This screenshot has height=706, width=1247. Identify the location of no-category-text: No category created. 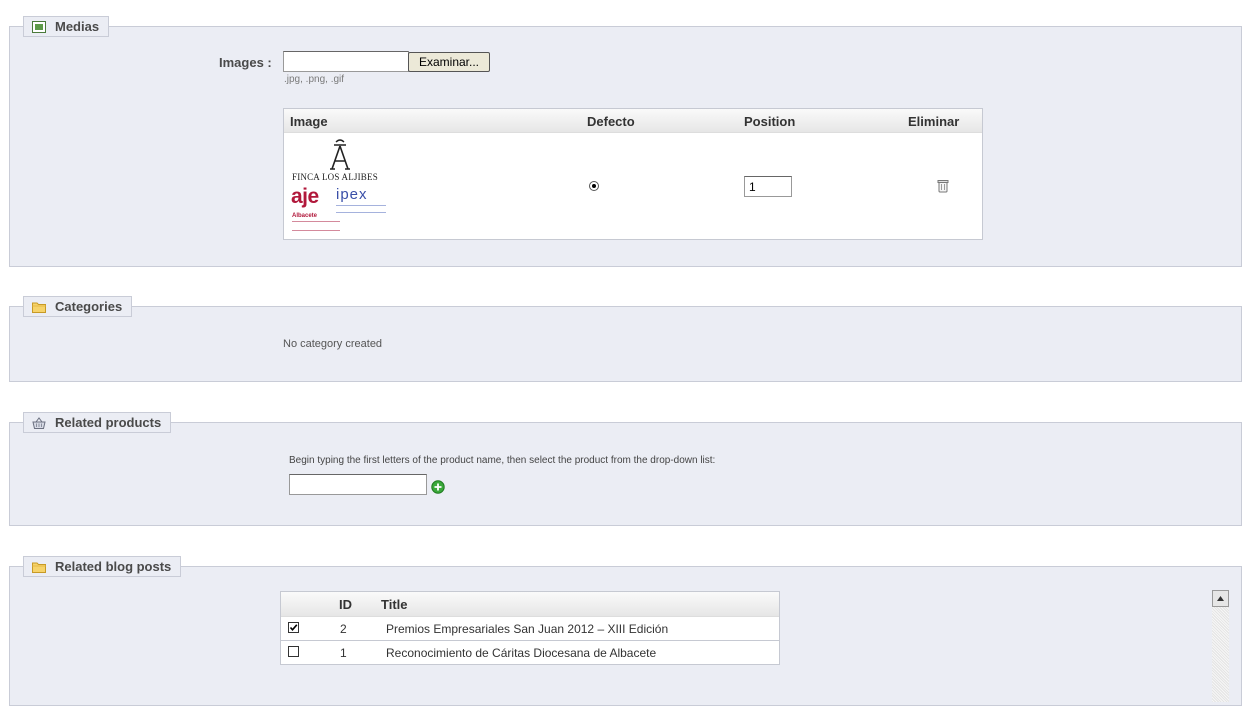
(333, 344).